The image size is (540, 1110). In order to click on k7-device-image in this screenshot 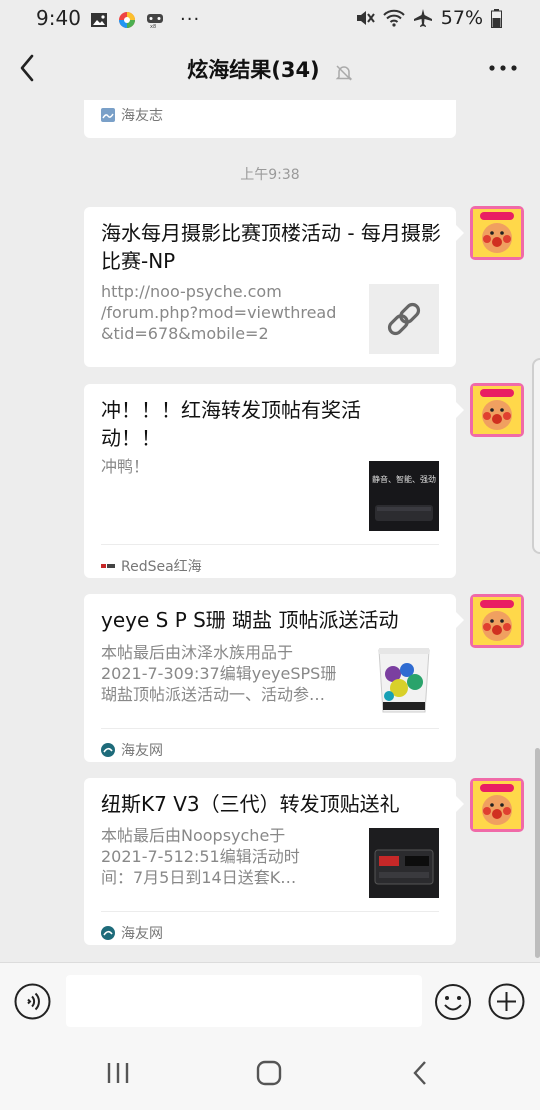, I will do `click(404, 863)`.